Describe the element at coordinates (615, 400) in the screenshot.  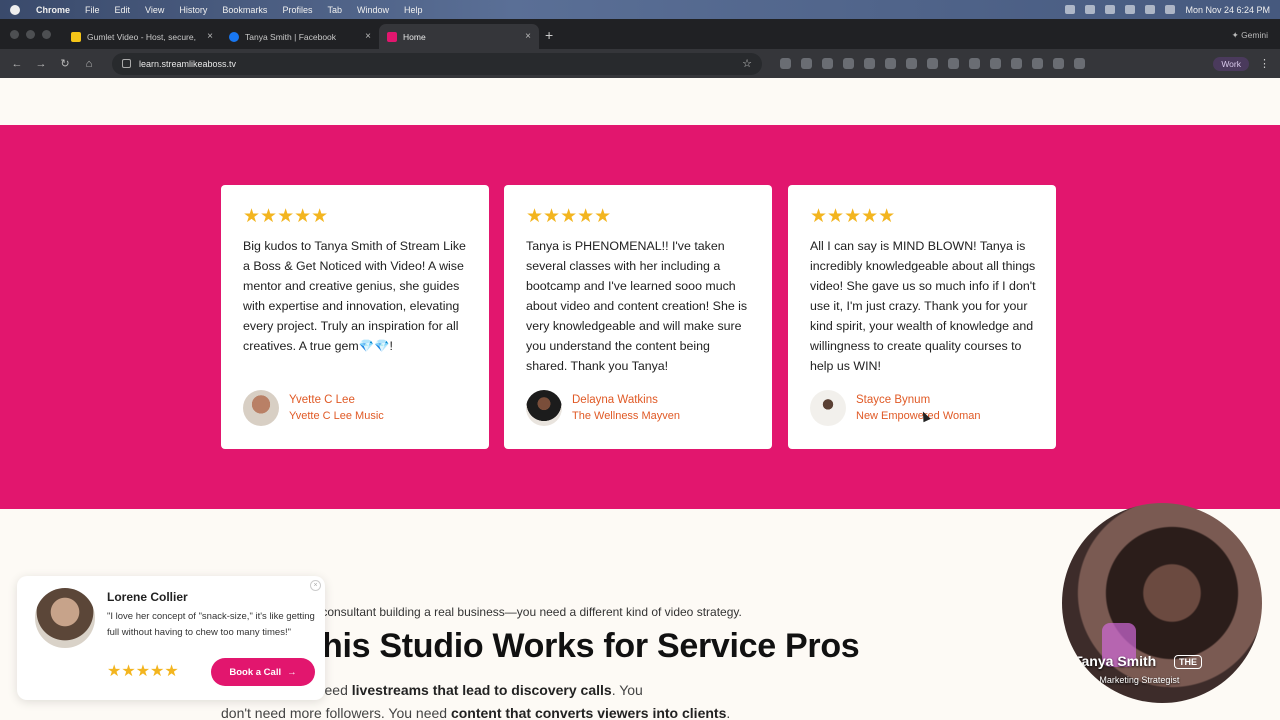
I see `author-name: Delayna Watkins` at that location.